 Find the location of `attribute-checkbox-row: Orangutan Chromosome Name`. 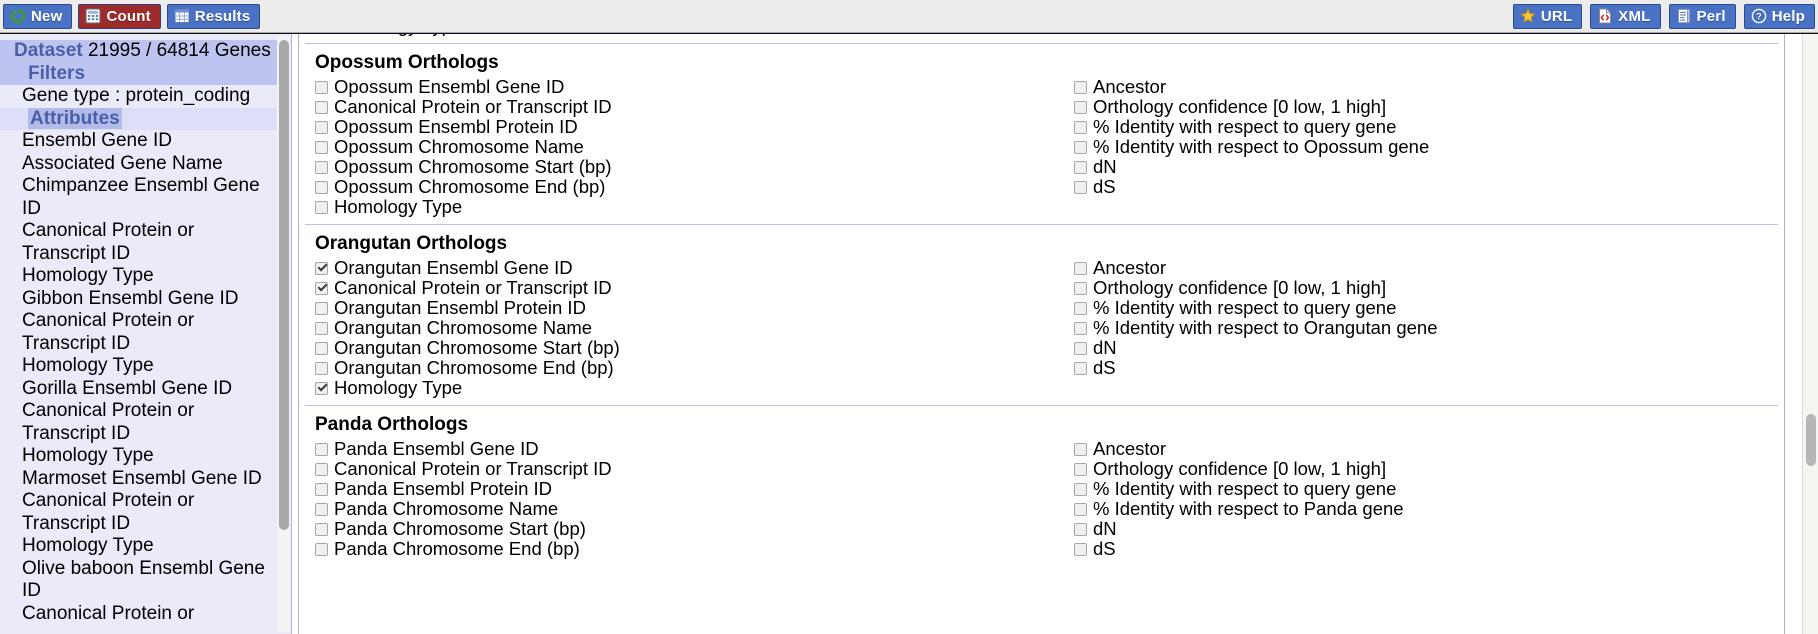

attribute-checkbox-row: Orangutan Chromosome Name is located at coordinates (694, 328).